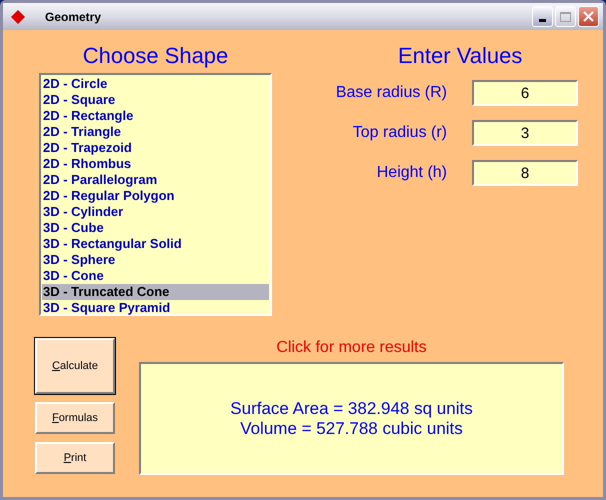 Image resolution: width=606 pixels, height=500 pixels. I want to click on maximize-icon, so click(565, 17).